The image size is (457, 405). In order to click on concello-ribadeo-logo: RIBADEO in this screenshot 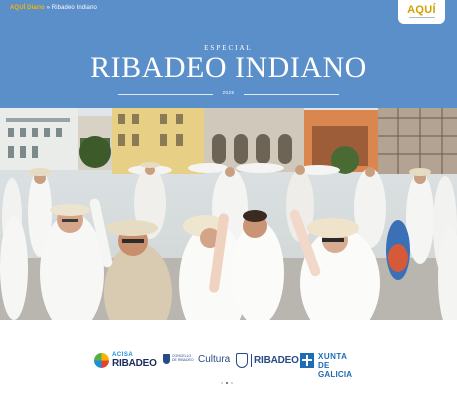, I will do `click(267, 361)`.